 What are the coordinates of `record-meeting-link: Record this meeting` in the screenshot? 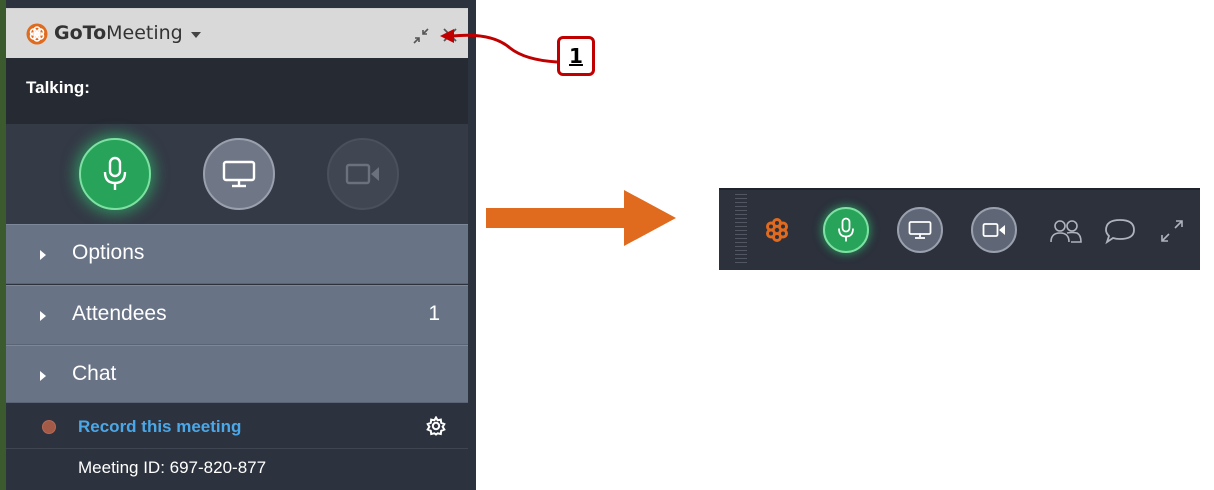 It's located at (159, 427).